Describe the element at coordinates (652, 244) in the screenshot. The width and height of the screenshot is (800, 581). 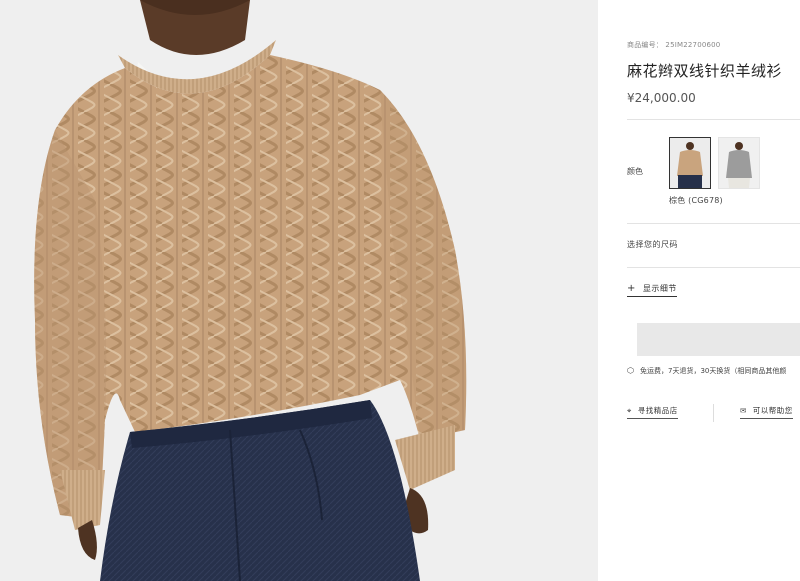
I see `size-selector: 选择您的尺码` at that location.